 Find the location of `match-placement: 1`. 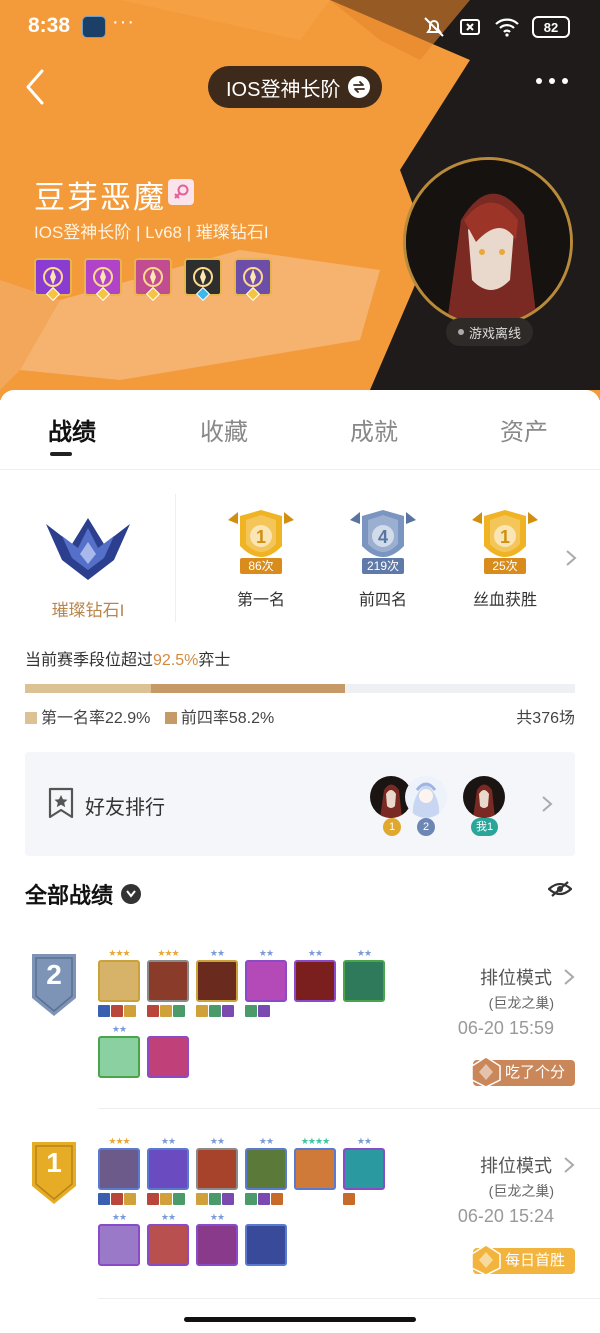

match-placement: 1 is located at coordinates (54, 1162).